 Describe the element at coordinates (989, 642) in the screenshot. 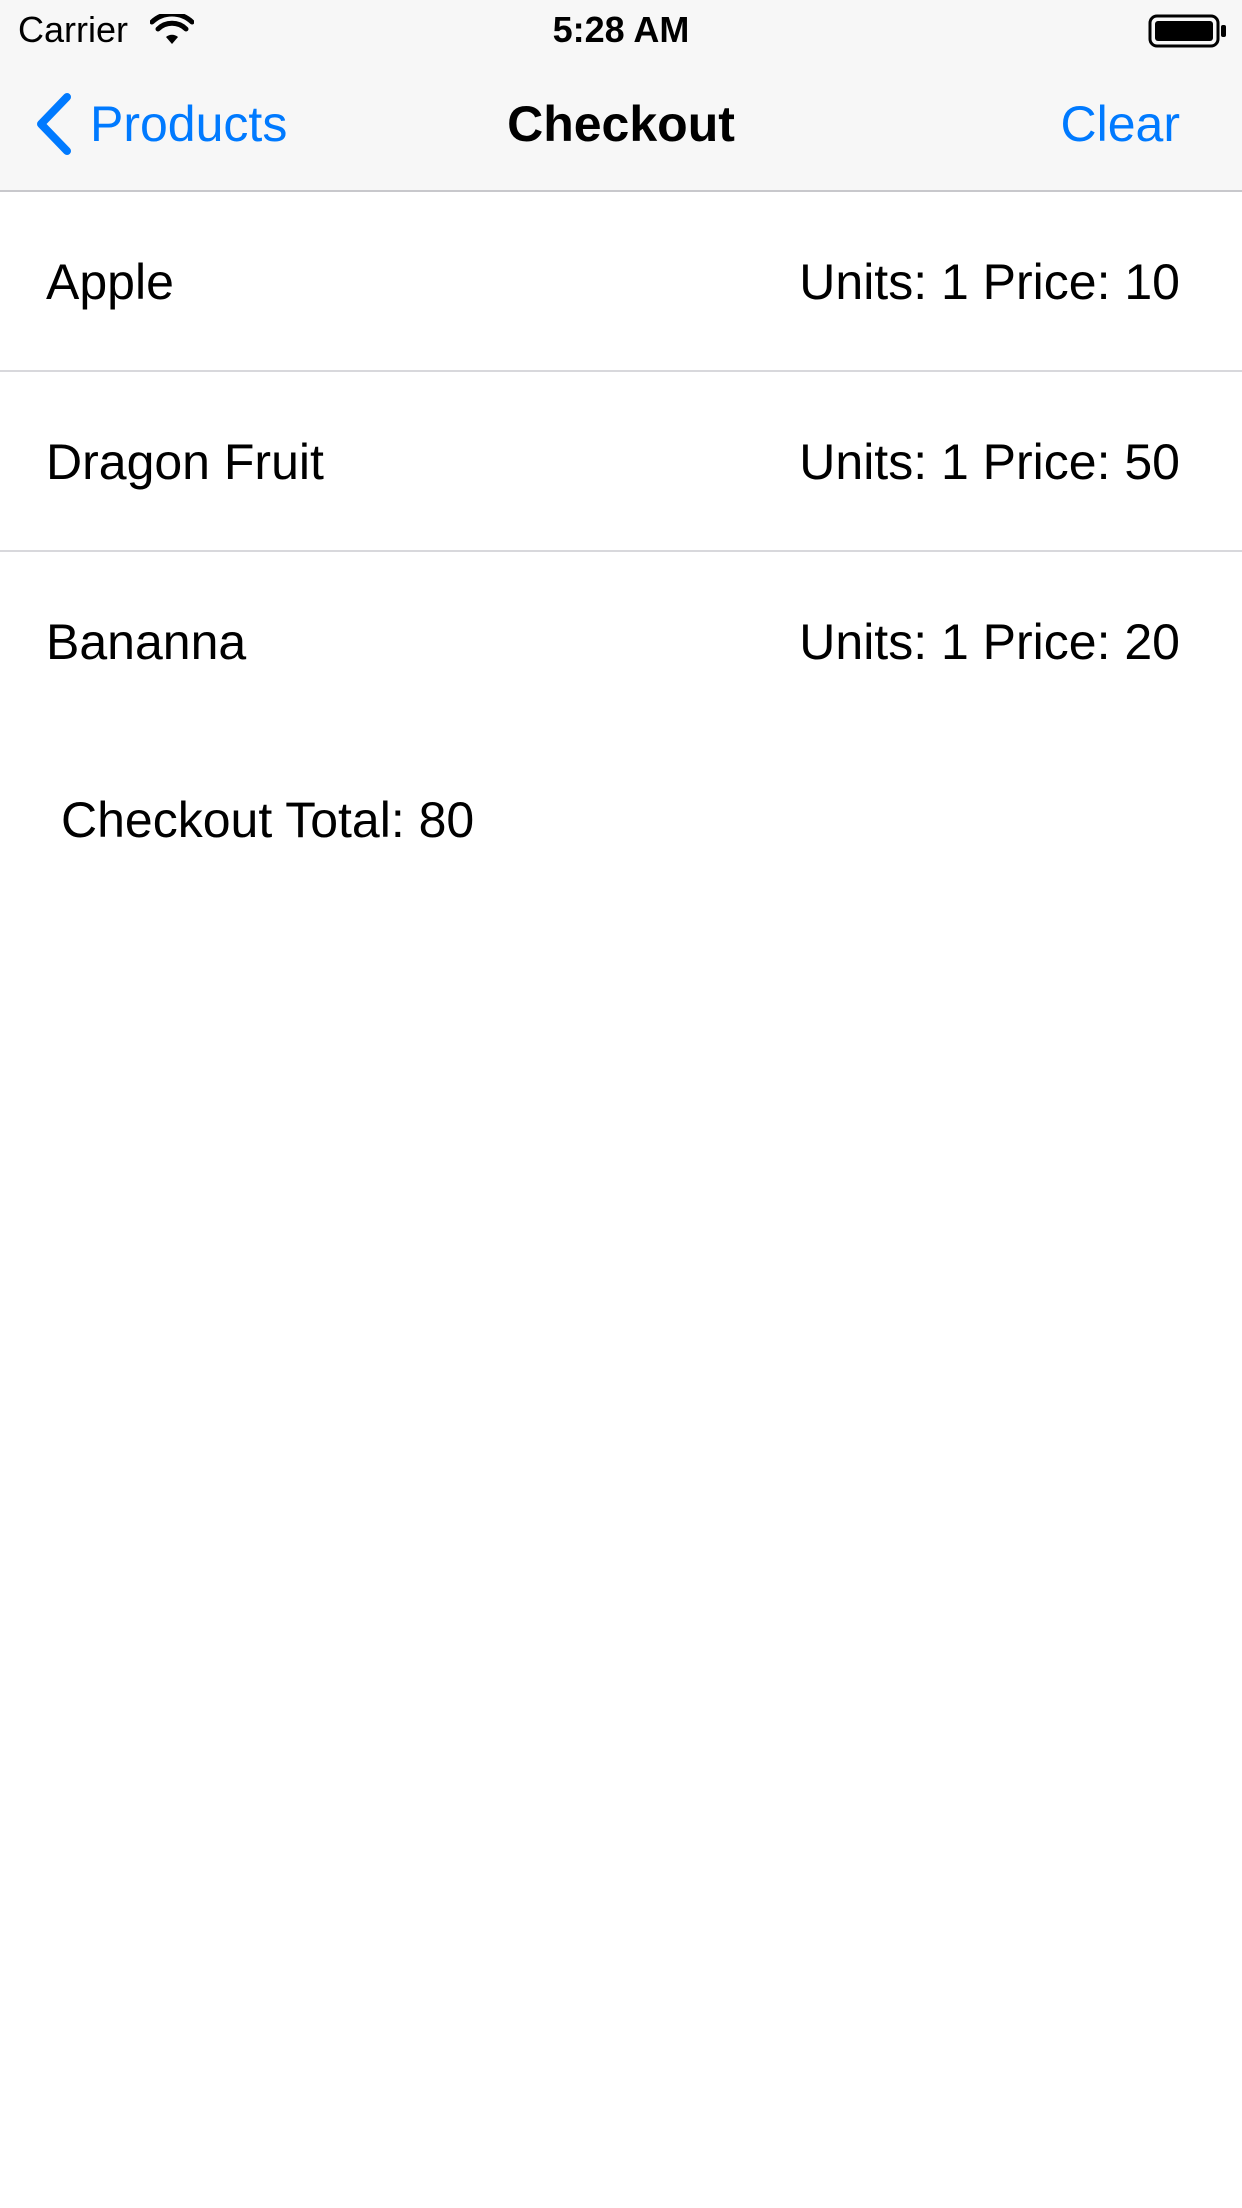

I see `item-detail: Units: 1 Price: 20` at that location.